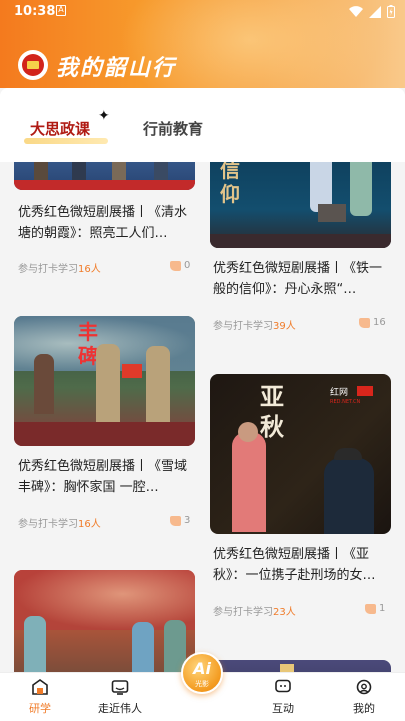  What do you see at coordinates (391, 11) in the screenshot?
I see `battery-icon` at bounding box center [391, 11].